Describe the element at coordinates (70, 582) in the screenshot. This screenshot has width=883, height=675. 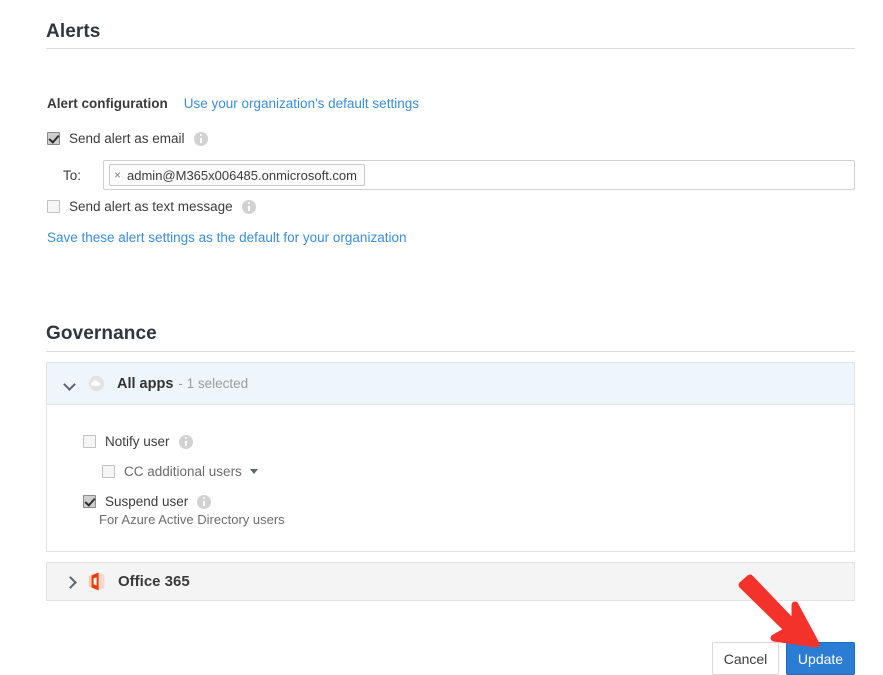
I see `chevron-right-icon` at that location.